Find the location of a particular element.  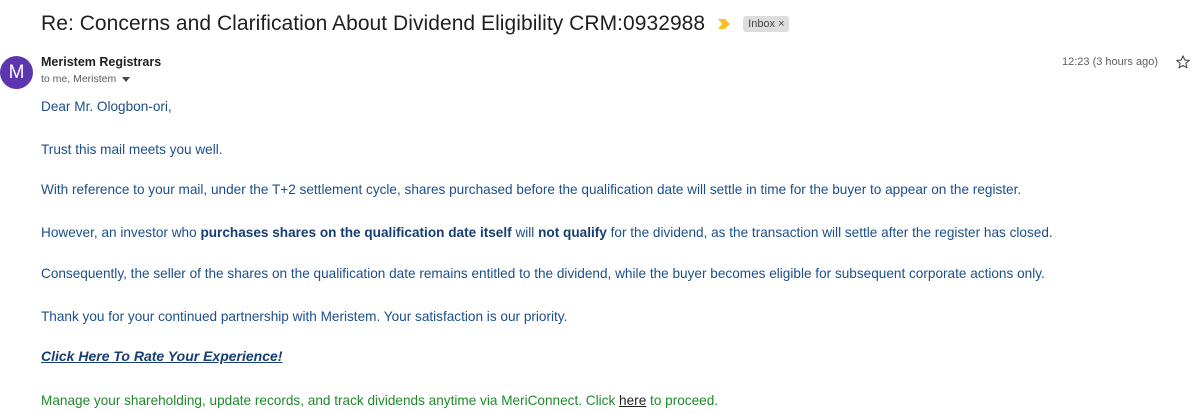

body-paragraph-1: Trust this mail meets you well. is located at coordinates (132, 149).